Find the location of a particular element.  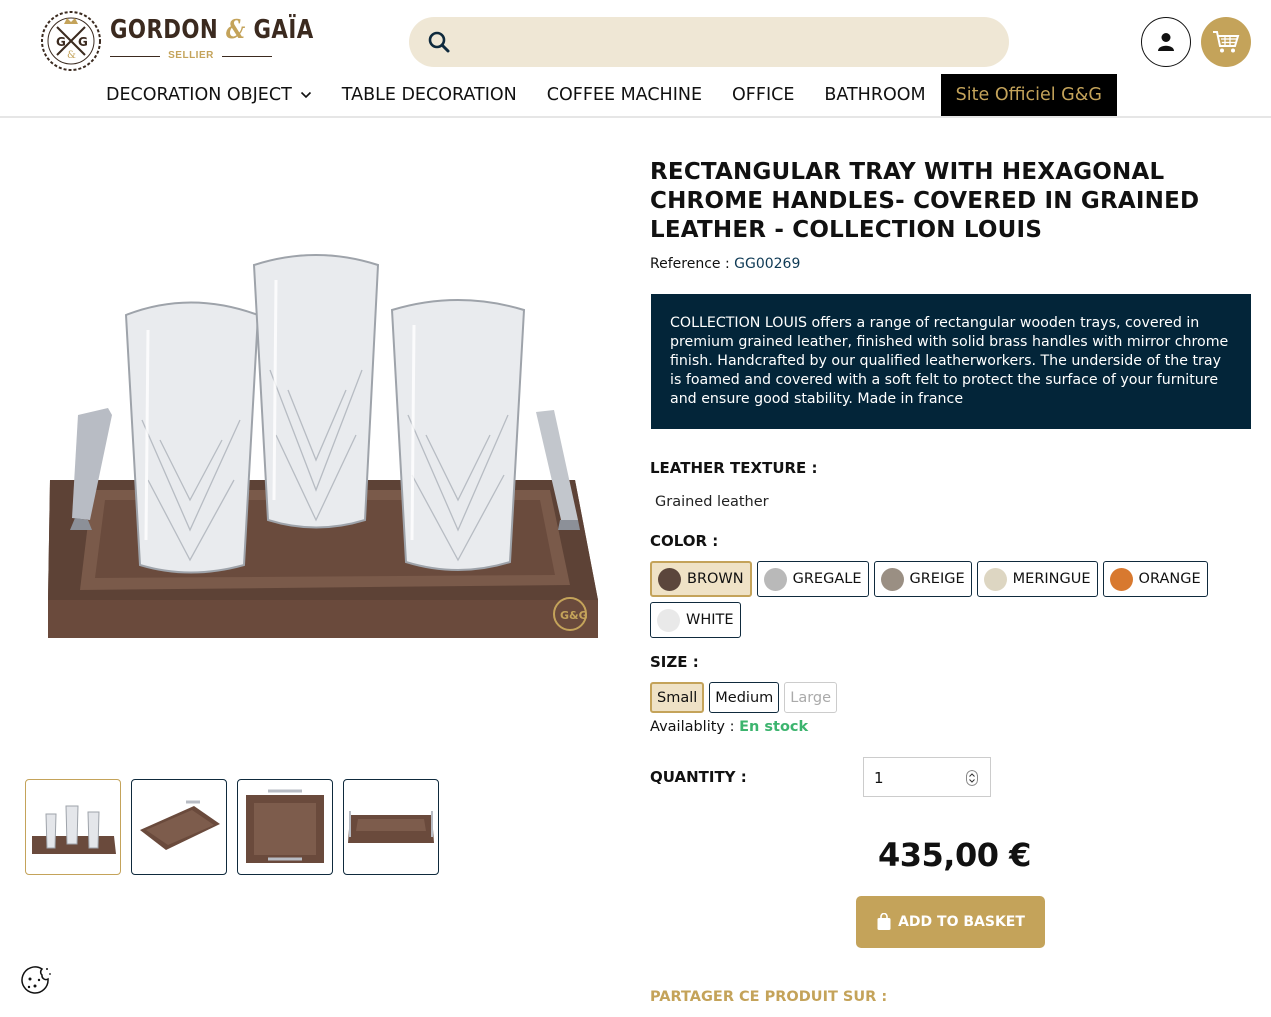

color-option-brown: BROWN is located at coordinates (701, 579).